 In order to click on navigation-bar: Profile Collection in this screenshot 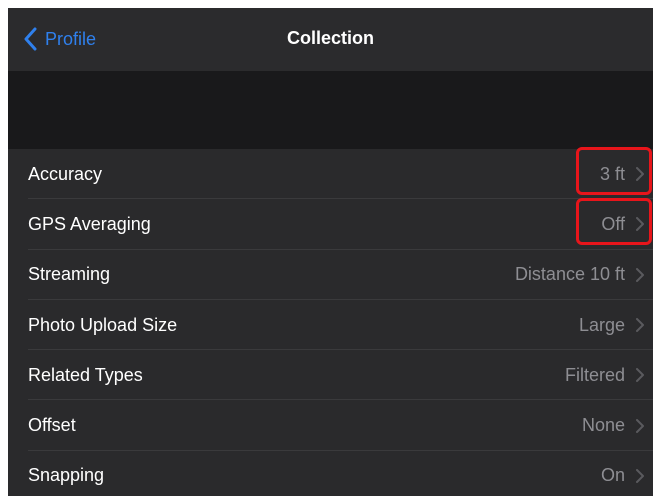, I will do `click(330, 39)`.